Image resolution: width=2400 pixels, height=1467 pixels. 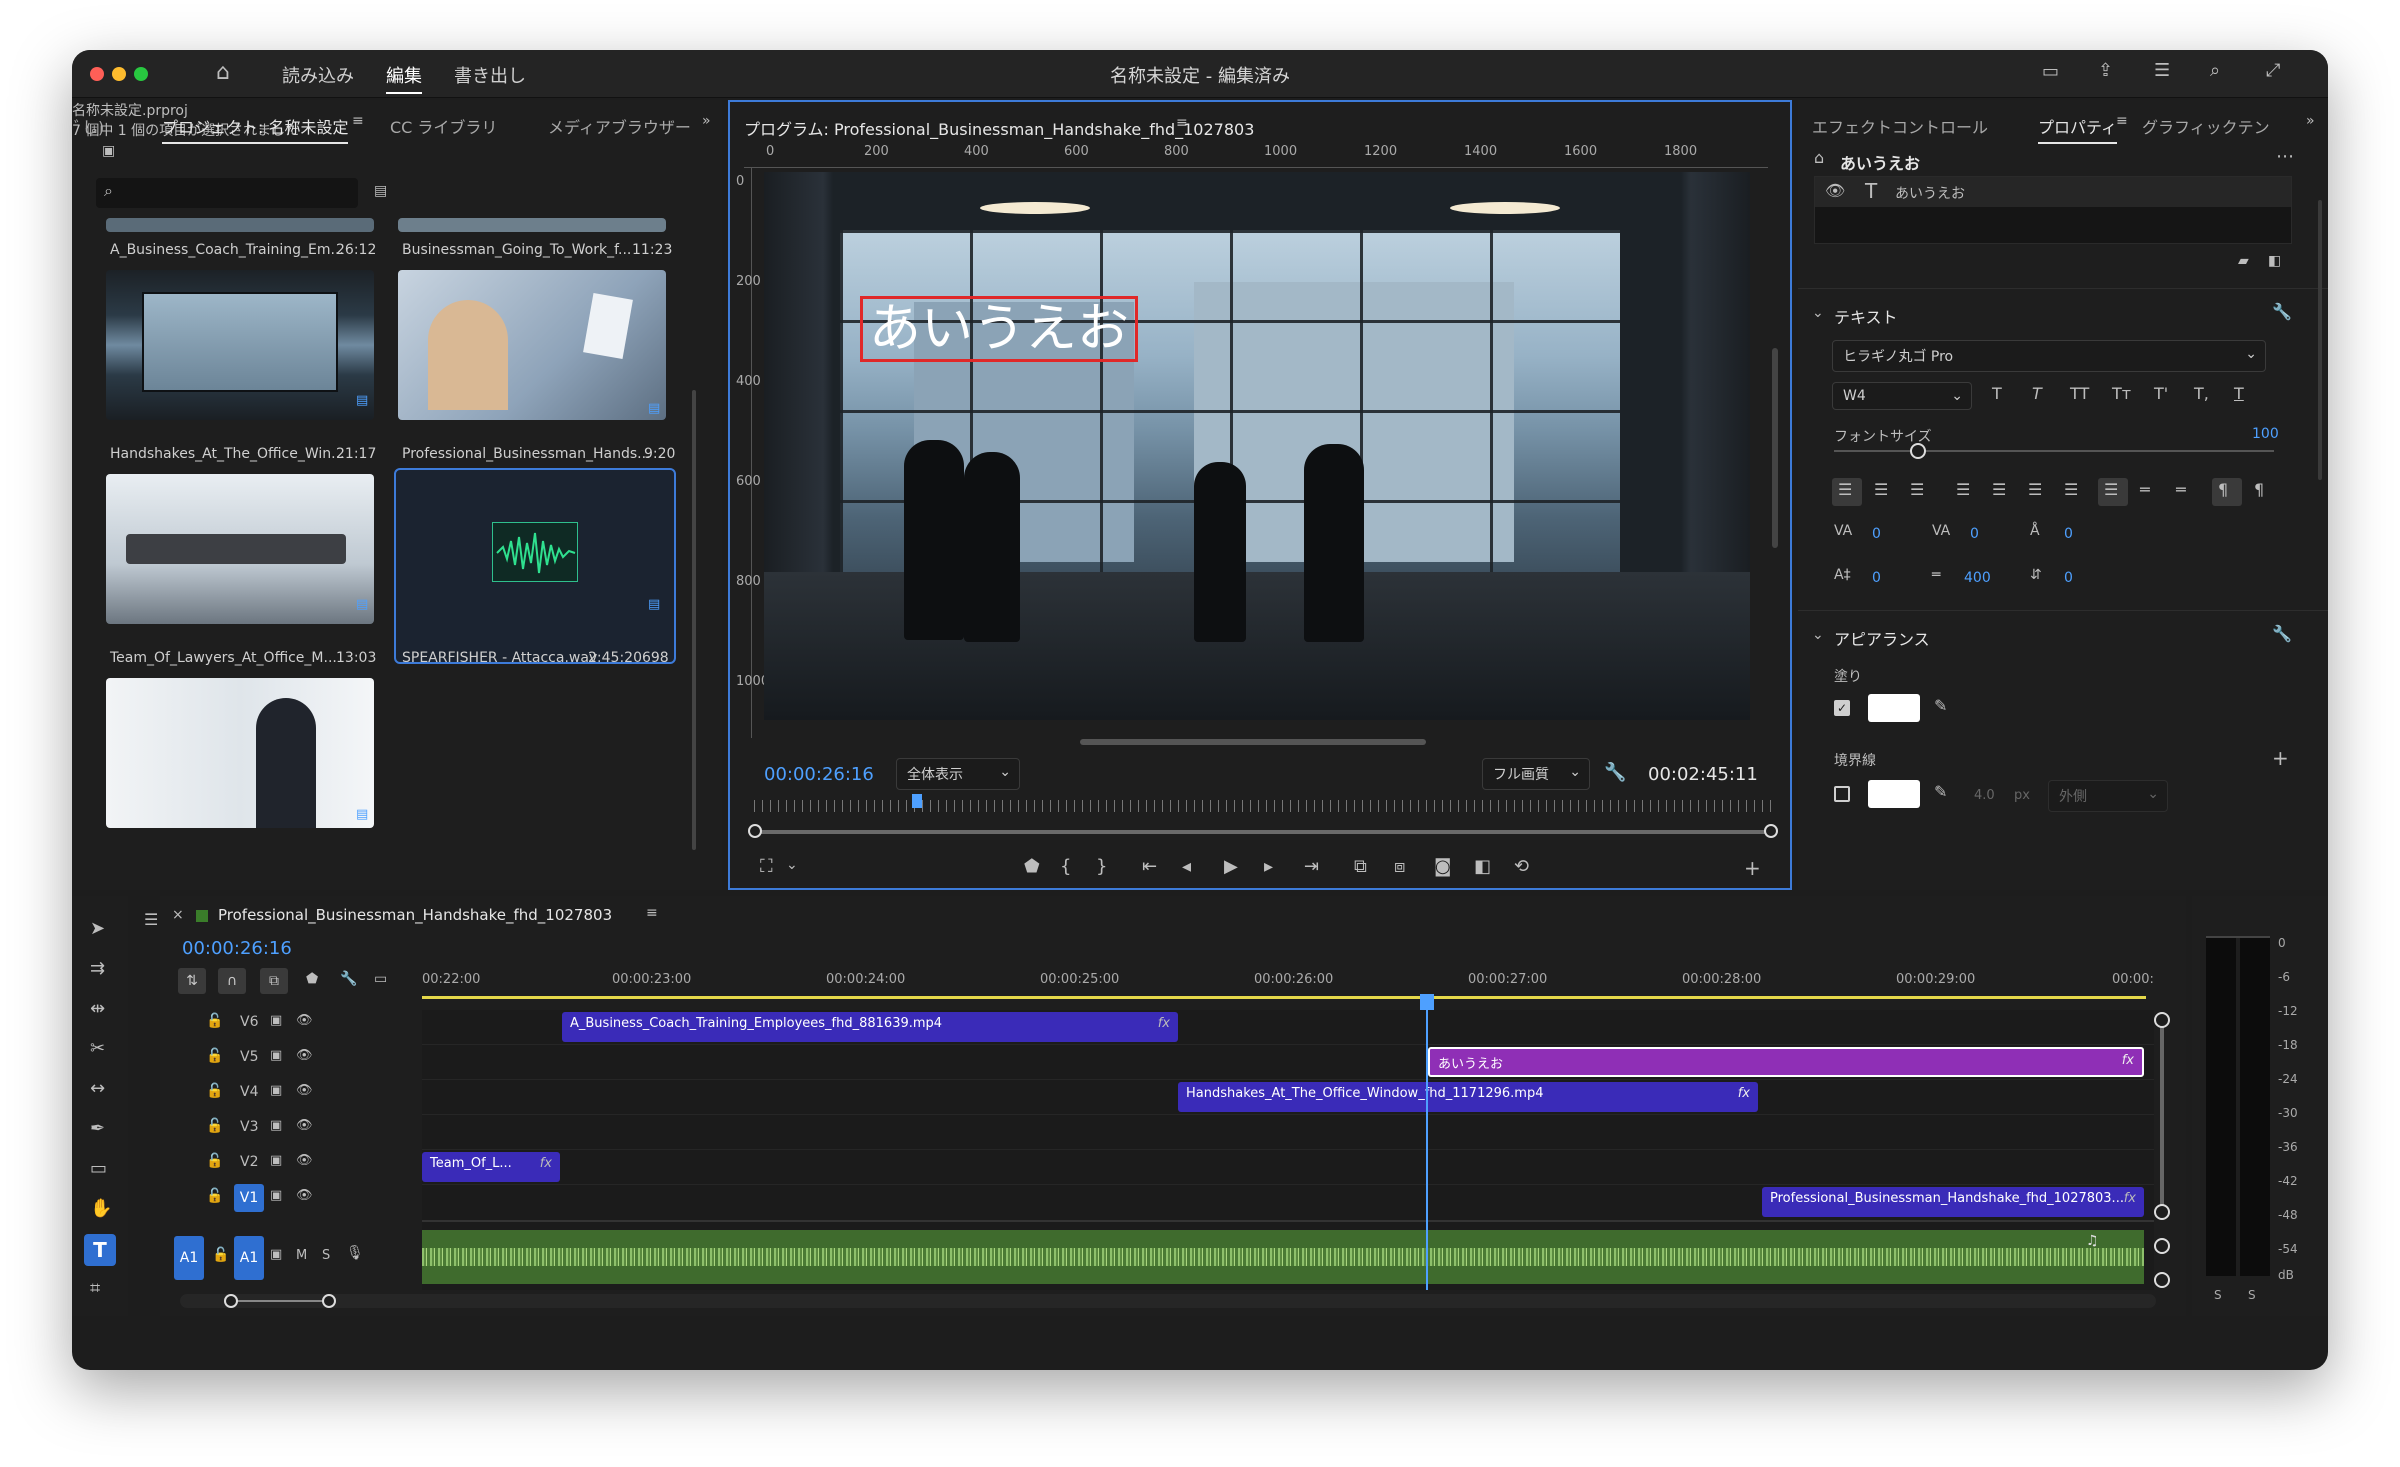 I want to click on tracking-value: 0, so click(x=1974, y=534).